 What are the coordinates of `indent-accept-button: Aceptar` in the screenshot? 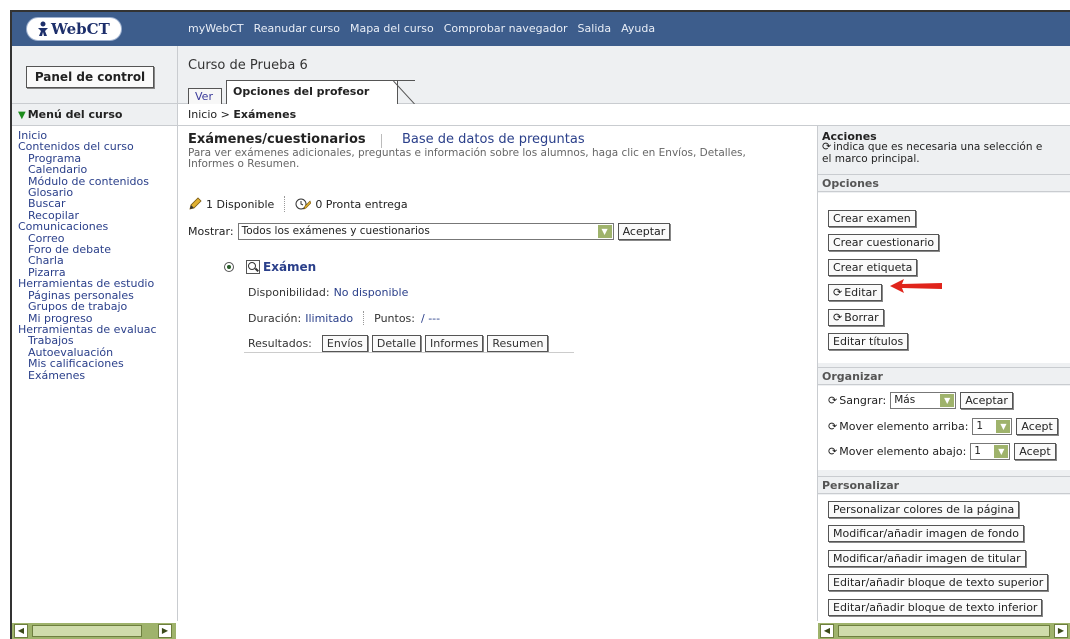 It's located at (986, 400).